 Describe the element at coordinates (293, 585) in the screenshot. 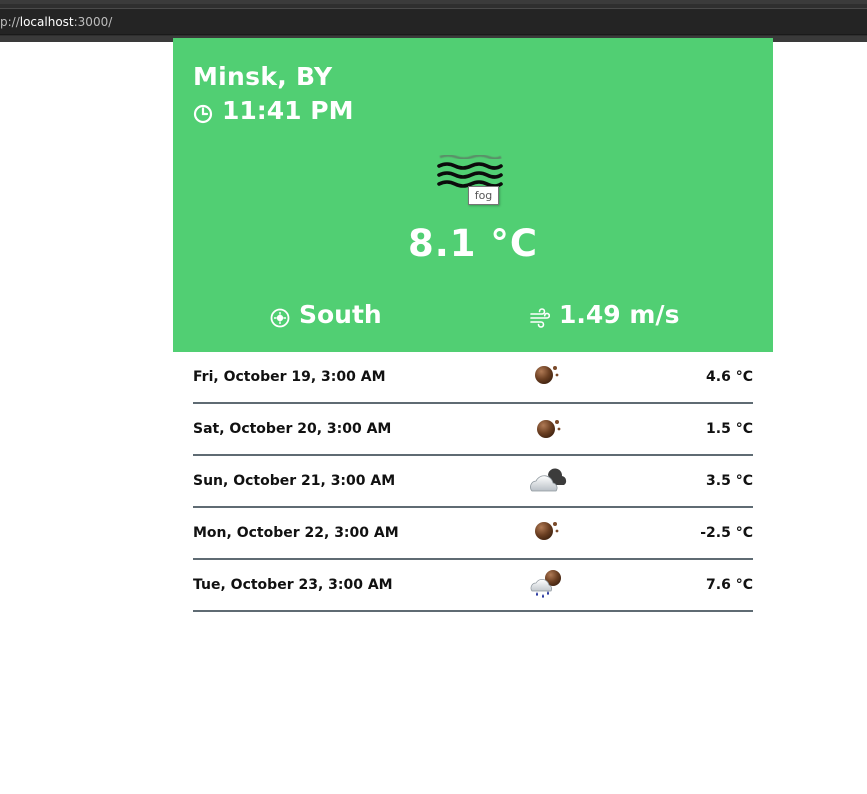

I see `forecast-date: Tue, October 23, 3:00 AM` at that location.